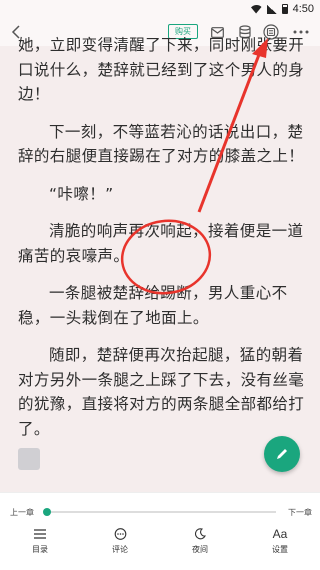 This screenshot has height=570, width=320. What do you see at coordinates (256, 9) in the screenshot?
I see `wifi-icon` at bounding box center [256, 9].